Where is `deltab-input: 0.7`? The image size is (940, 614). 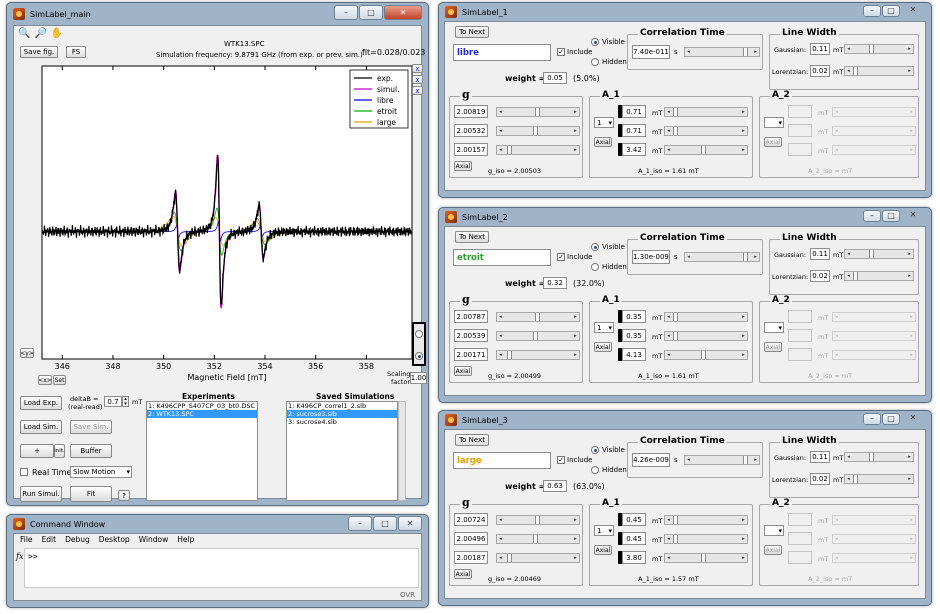 deltab-input: 0.7 is located at coordinates (113, 401).